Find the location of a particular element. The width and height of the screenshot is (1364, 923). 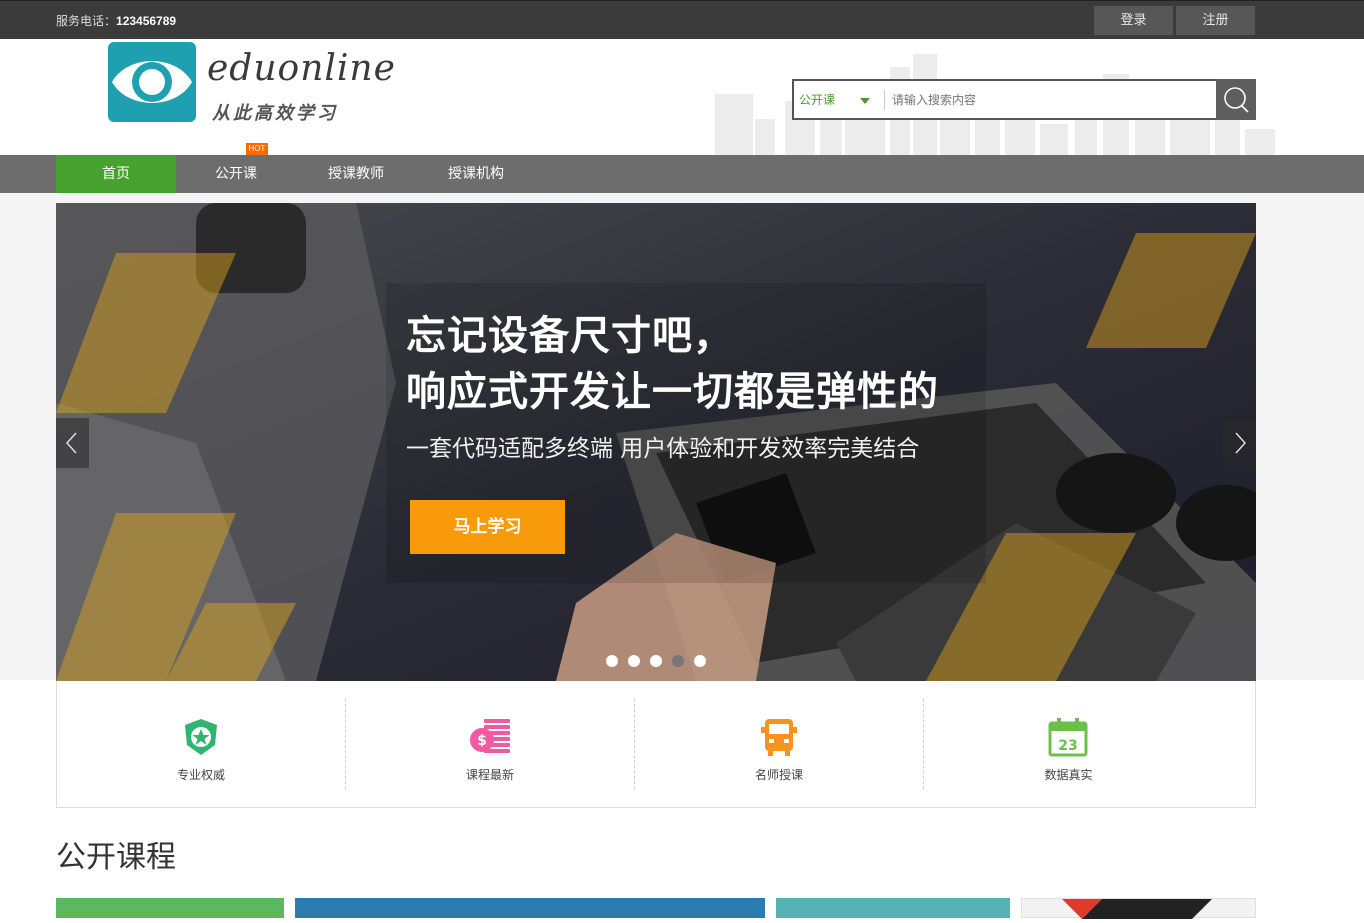

service-phone: 服务电话：123456789 is located at coordinates (116, 20).